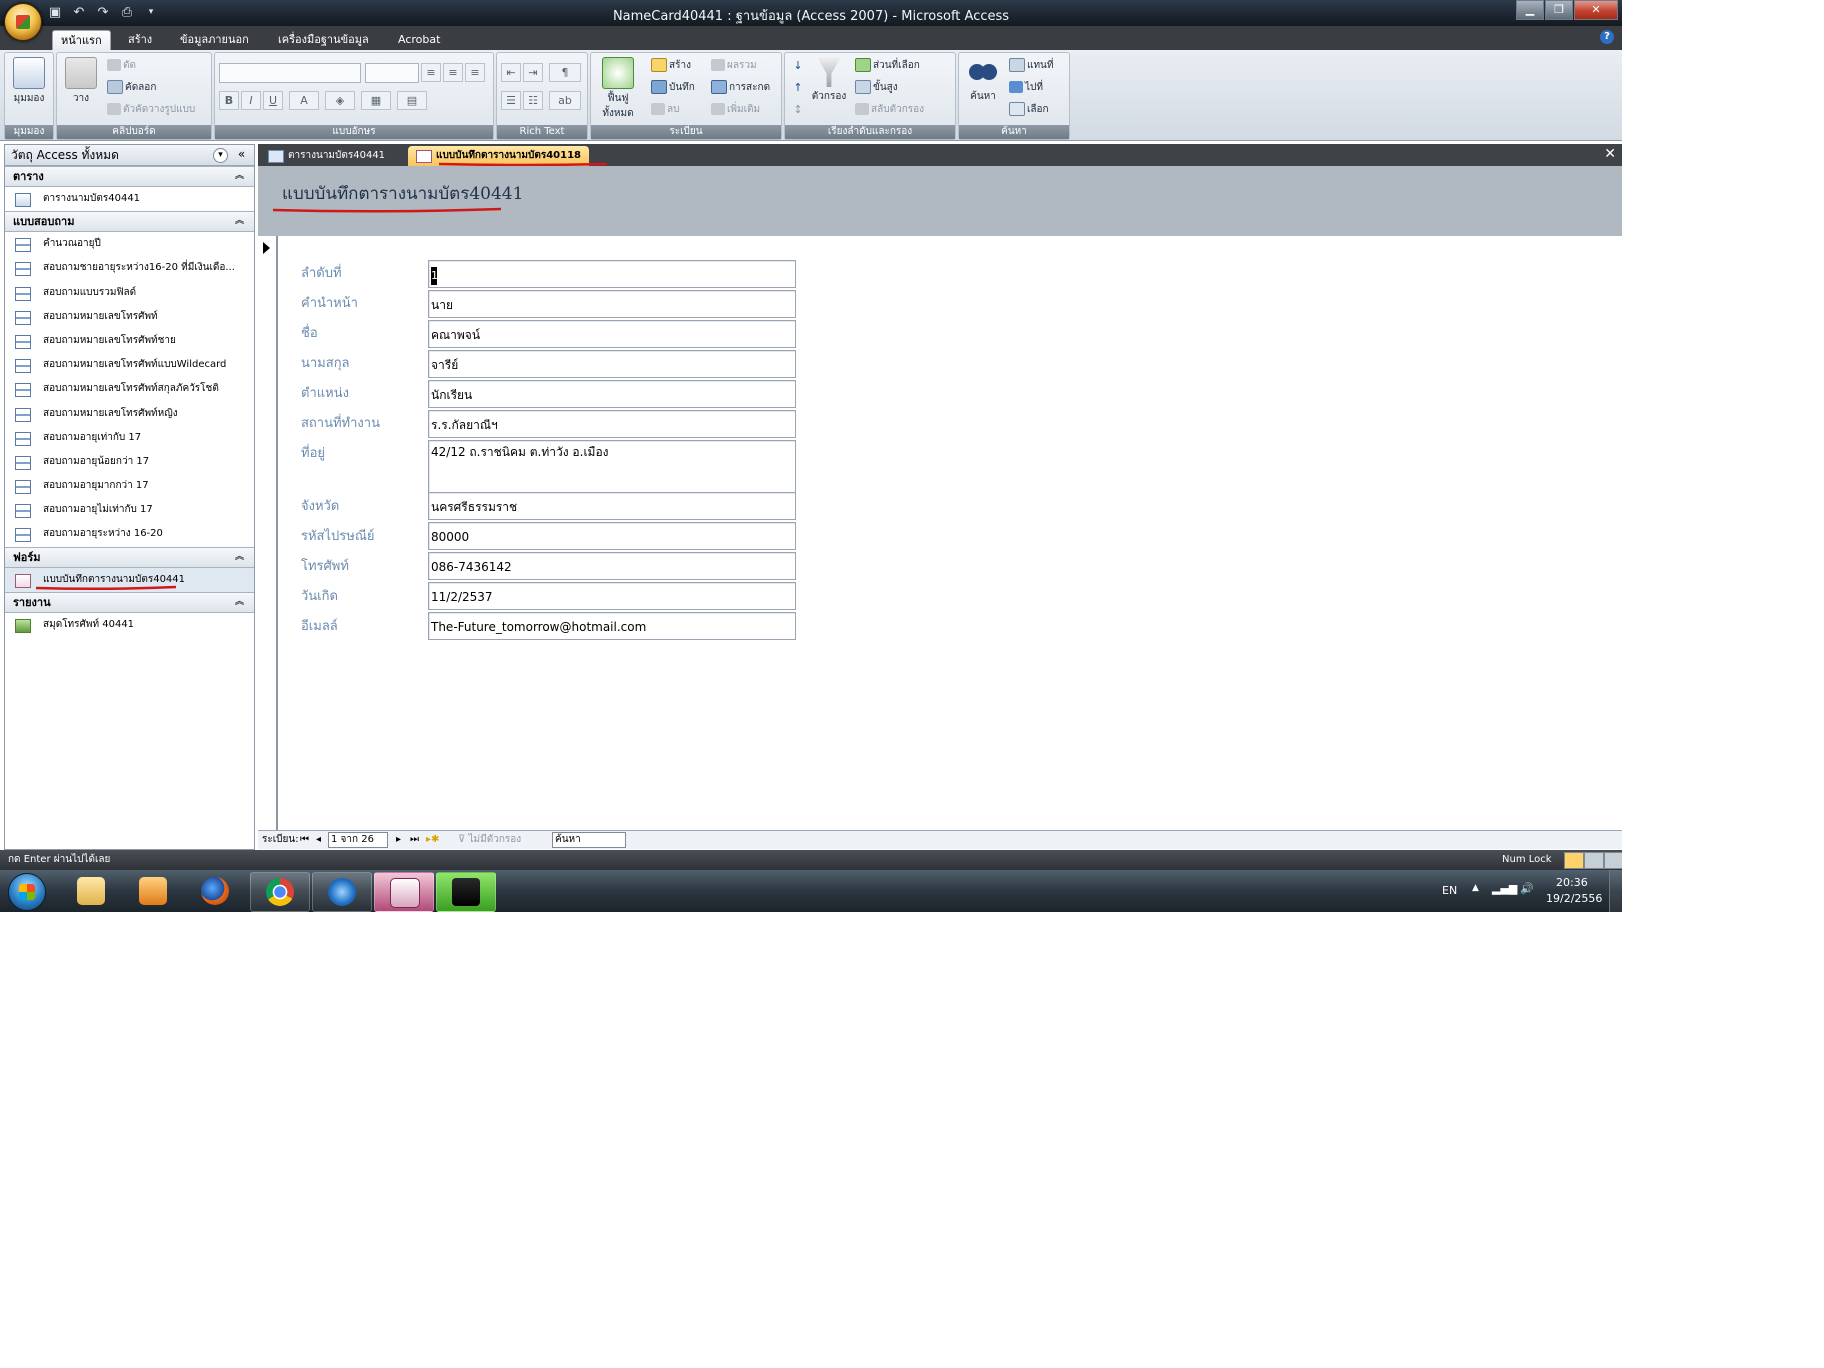 The height and width of the screenshot is (1368, 1824). What do you see at coordinates (1527, 888) in the screenshot?
I see `volume-icon: 🔊` at bounding box center [1527, 888].